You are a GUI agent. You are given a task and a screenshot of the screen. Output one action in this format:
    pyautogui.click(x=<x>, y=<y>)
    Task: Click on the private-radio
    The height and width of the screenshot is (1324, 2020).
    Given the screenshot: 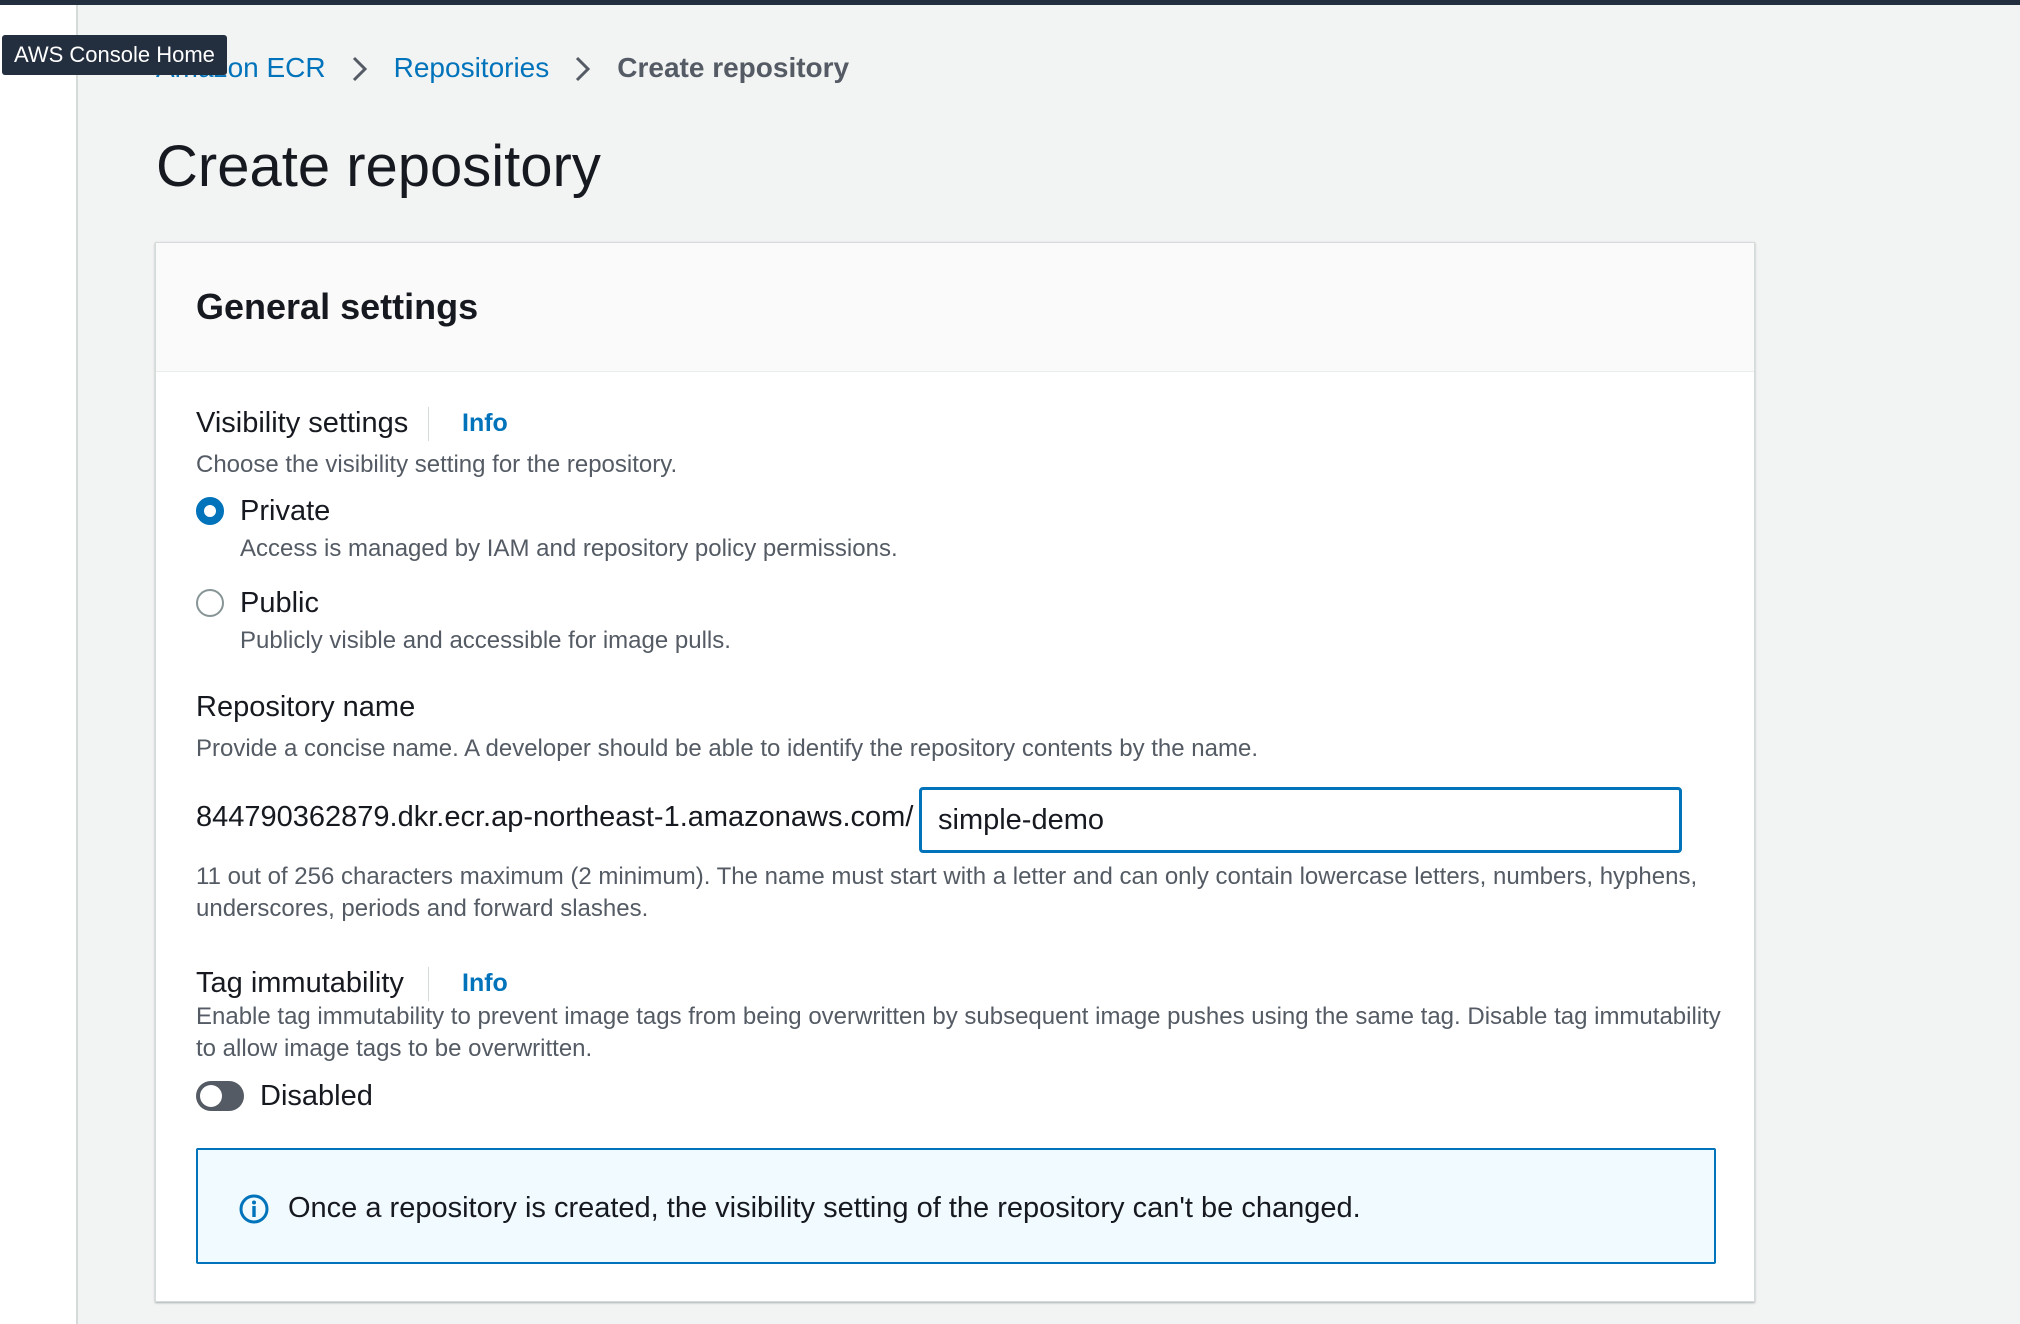 What is the action you would take?
    pyautogui.click(x=210, y=511)
    